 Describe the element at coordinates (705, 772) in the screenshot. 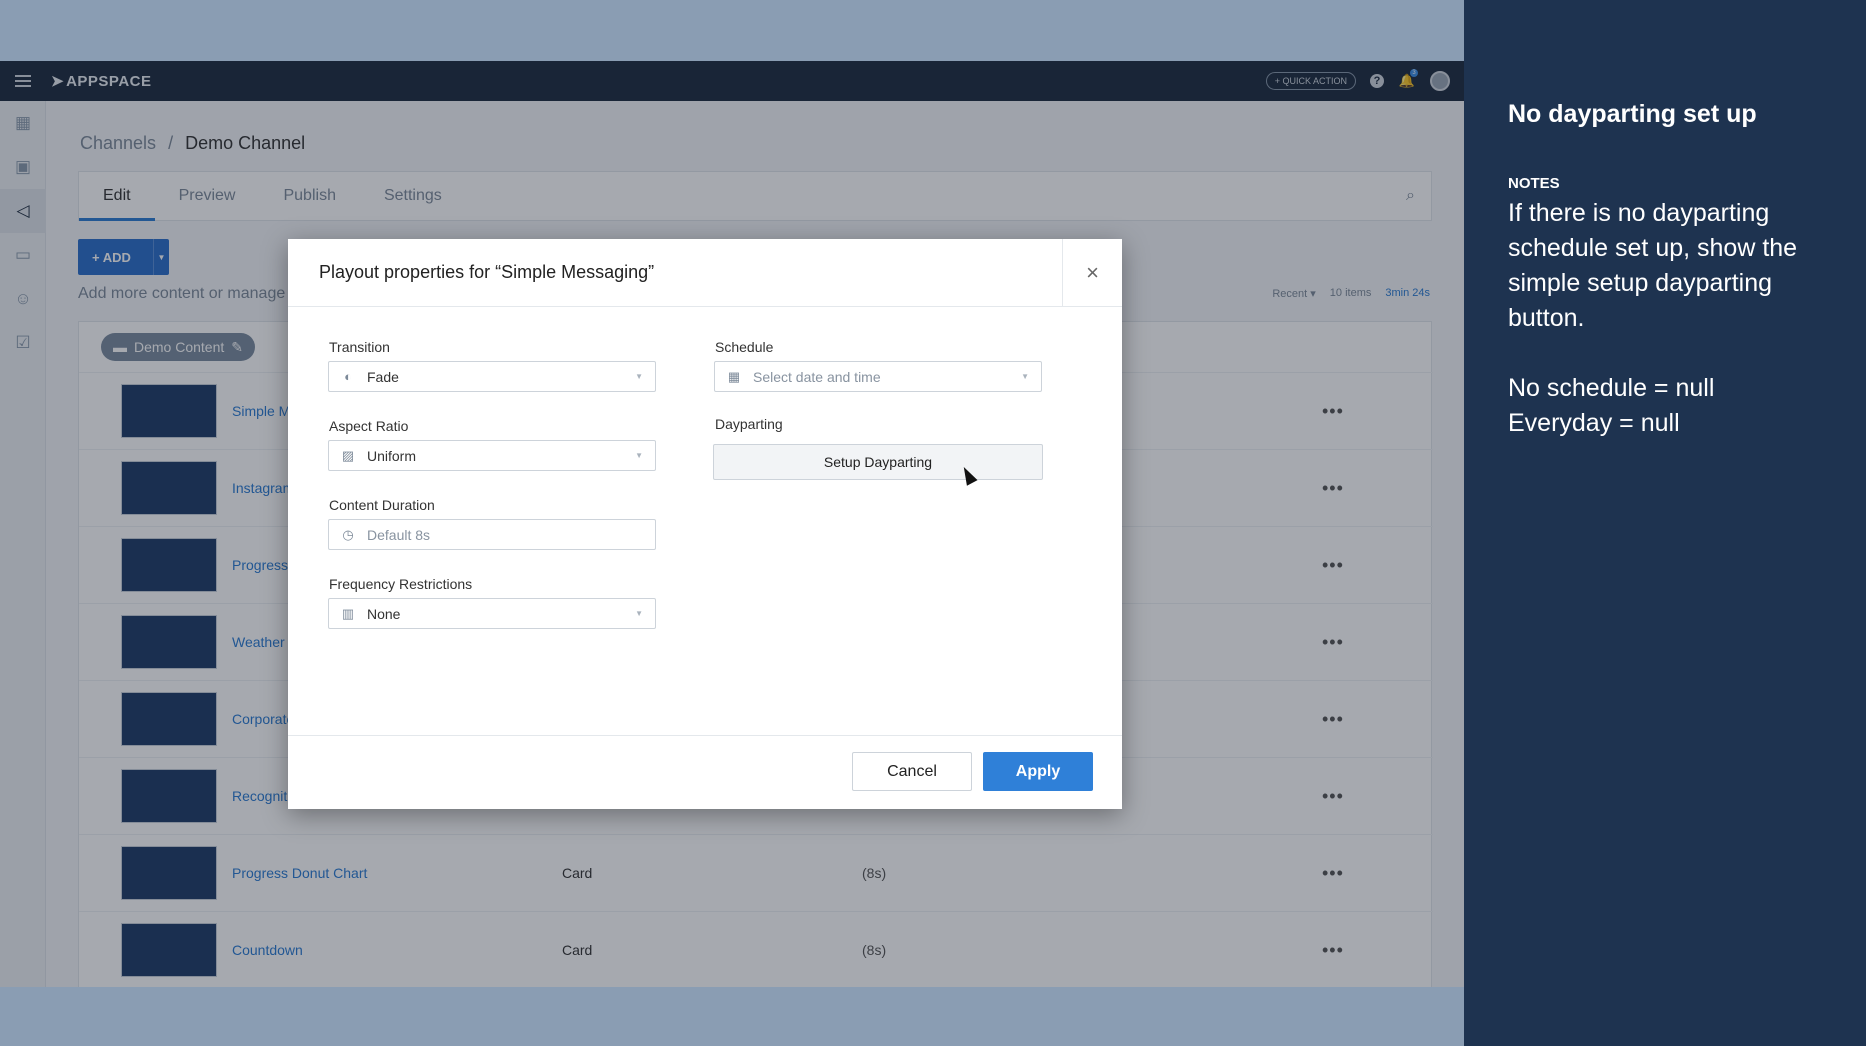

I see `dialog-footer: Cancel Apply` at that location.